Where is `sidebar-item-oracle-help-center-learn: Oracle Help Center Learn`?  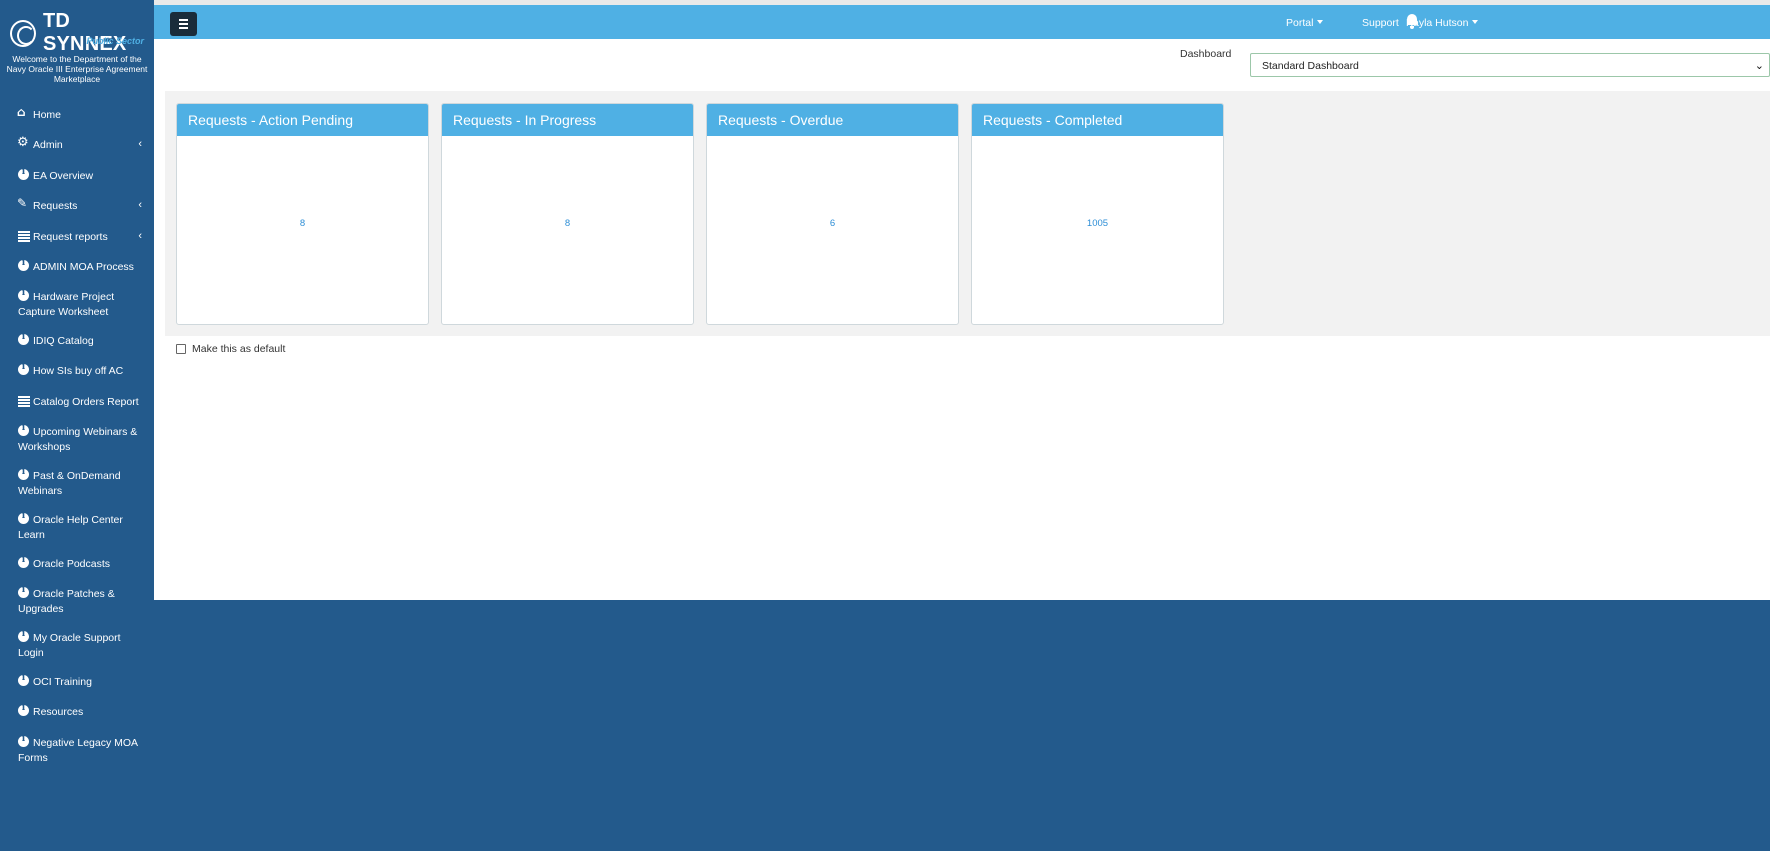 sidebar-item-oracle-help-center-learn: Oracle Help Center Learn is located at coordinates (77, 531).